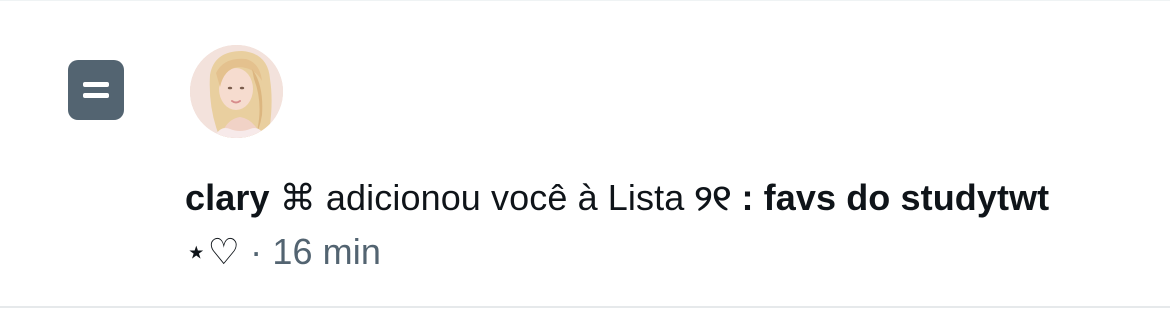  What do you see at coordinates (326, 251) in the screenshot?
I see `timestamp: 16 min` at bounding box center [326, 251].